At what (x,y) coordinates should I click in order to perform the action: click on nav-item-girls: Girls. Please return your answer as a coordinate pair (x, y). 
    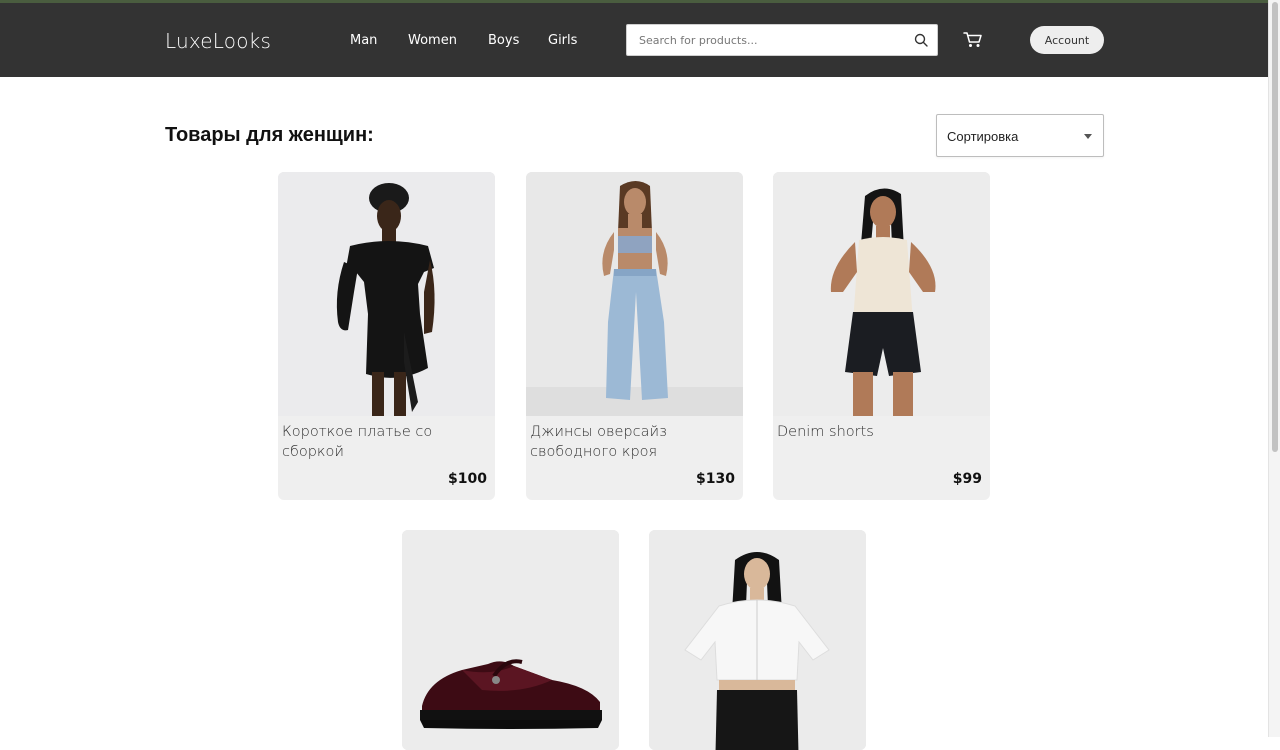
    Looking at the image, I should click on (562, 40).